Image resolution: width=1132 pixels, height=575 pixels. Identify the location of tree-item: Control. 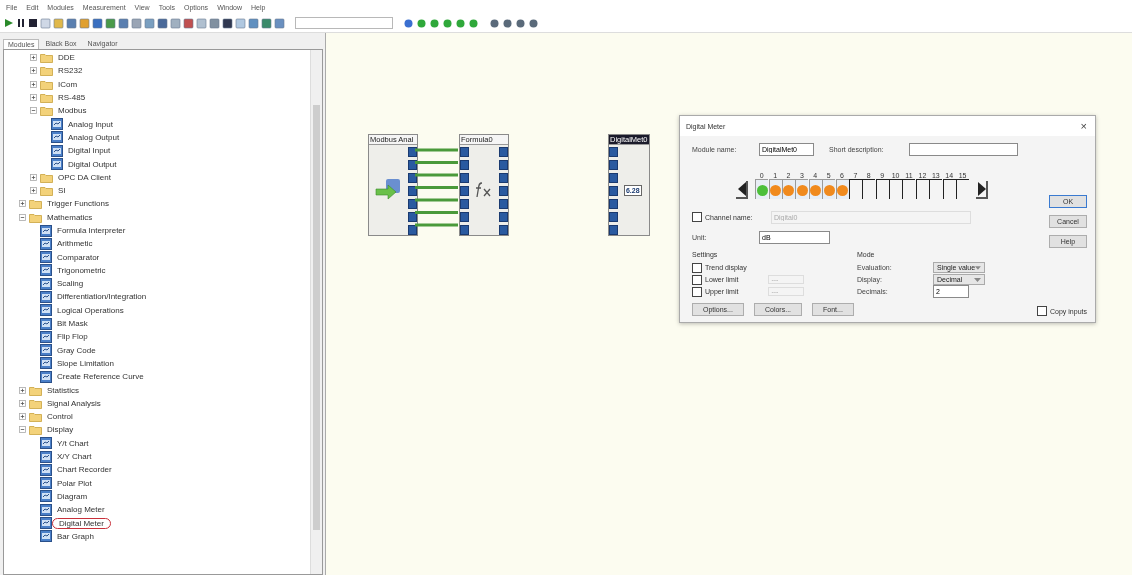
(60, 417).